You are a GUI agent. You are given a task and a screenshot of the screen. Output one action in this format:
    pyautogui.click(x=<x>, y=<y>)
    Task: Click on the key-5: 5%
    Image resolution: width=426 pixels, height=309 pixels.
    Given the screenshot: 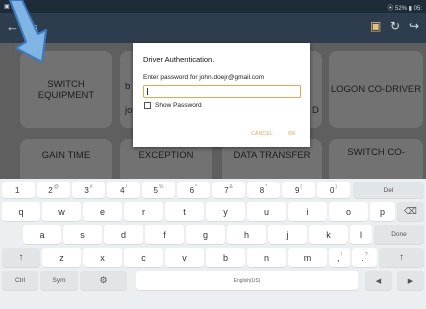 What is the action you would take?
    pyautogui.click(x=158, y=190)
    